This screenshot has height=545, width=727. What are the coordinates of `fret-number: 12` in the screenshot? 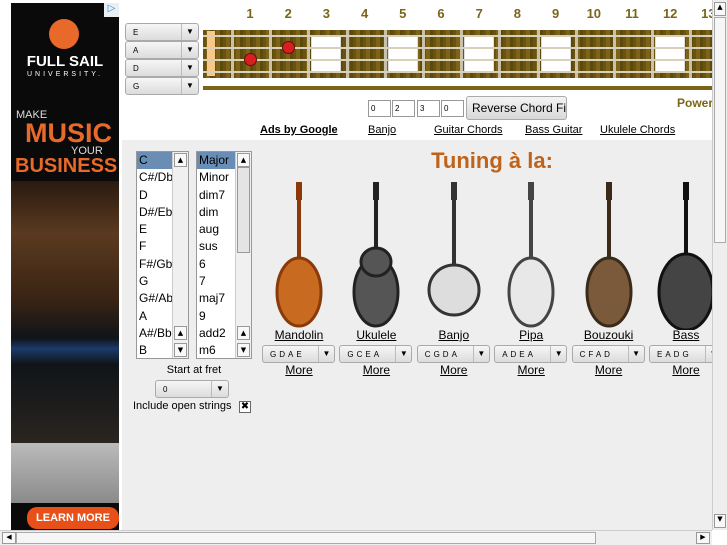 It's located at (670, 13).